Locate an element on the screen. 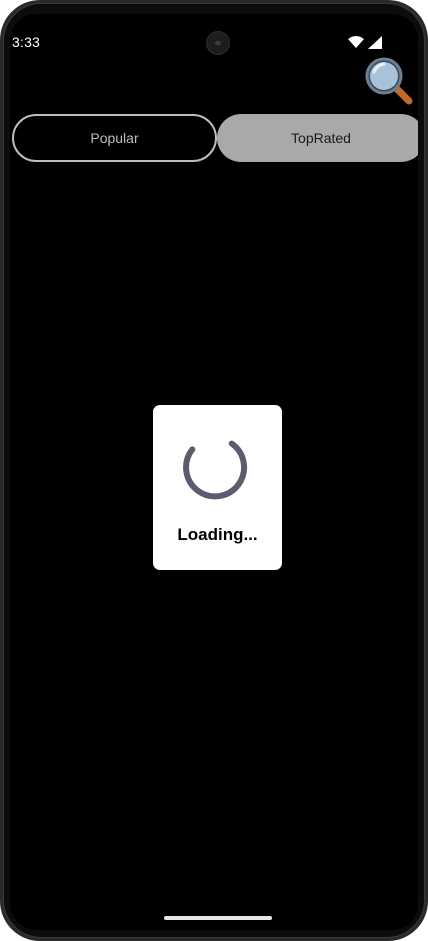 This screenshot has width=428, height=941. tab-bar: Popular TopRated is located at coordinates (215, 138).